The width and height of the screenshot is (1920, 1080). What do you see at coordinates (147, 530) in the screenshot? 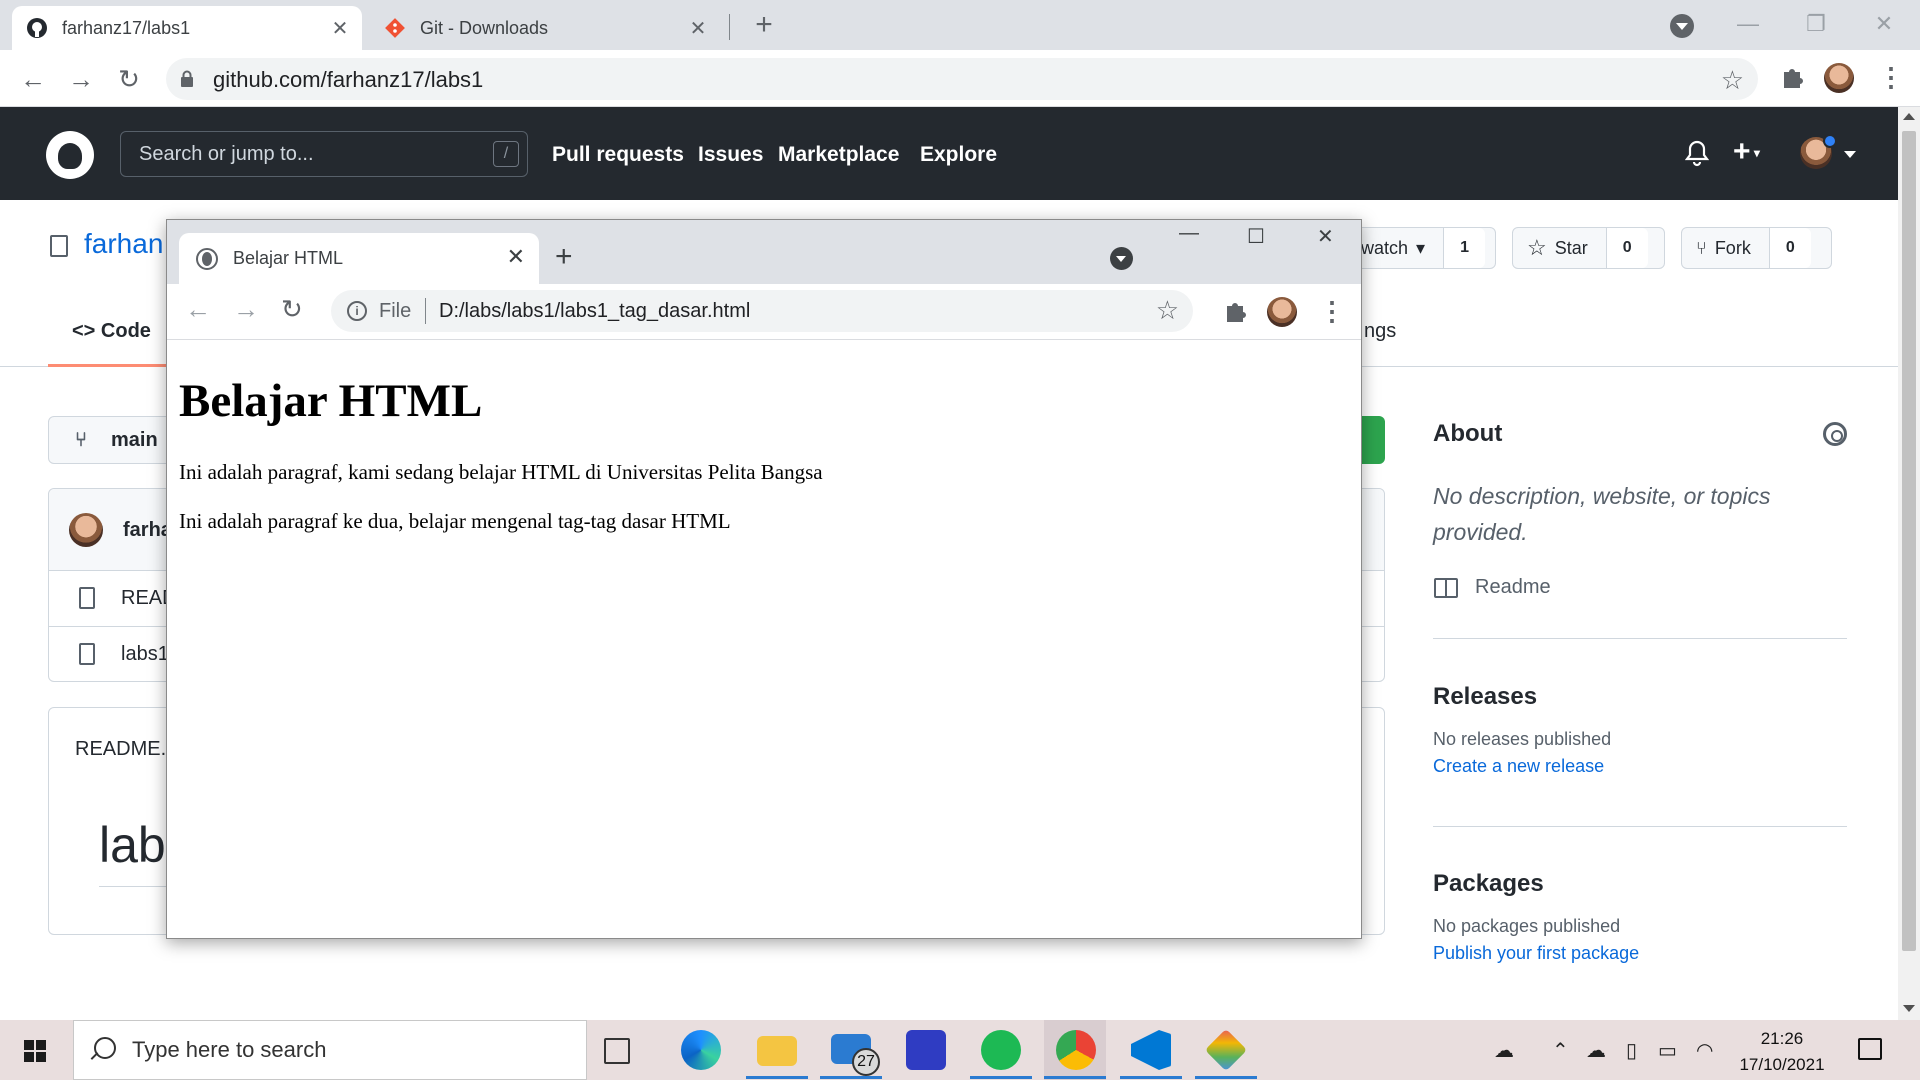
I see `commit-author: farha` at bounding box center [147, 530].